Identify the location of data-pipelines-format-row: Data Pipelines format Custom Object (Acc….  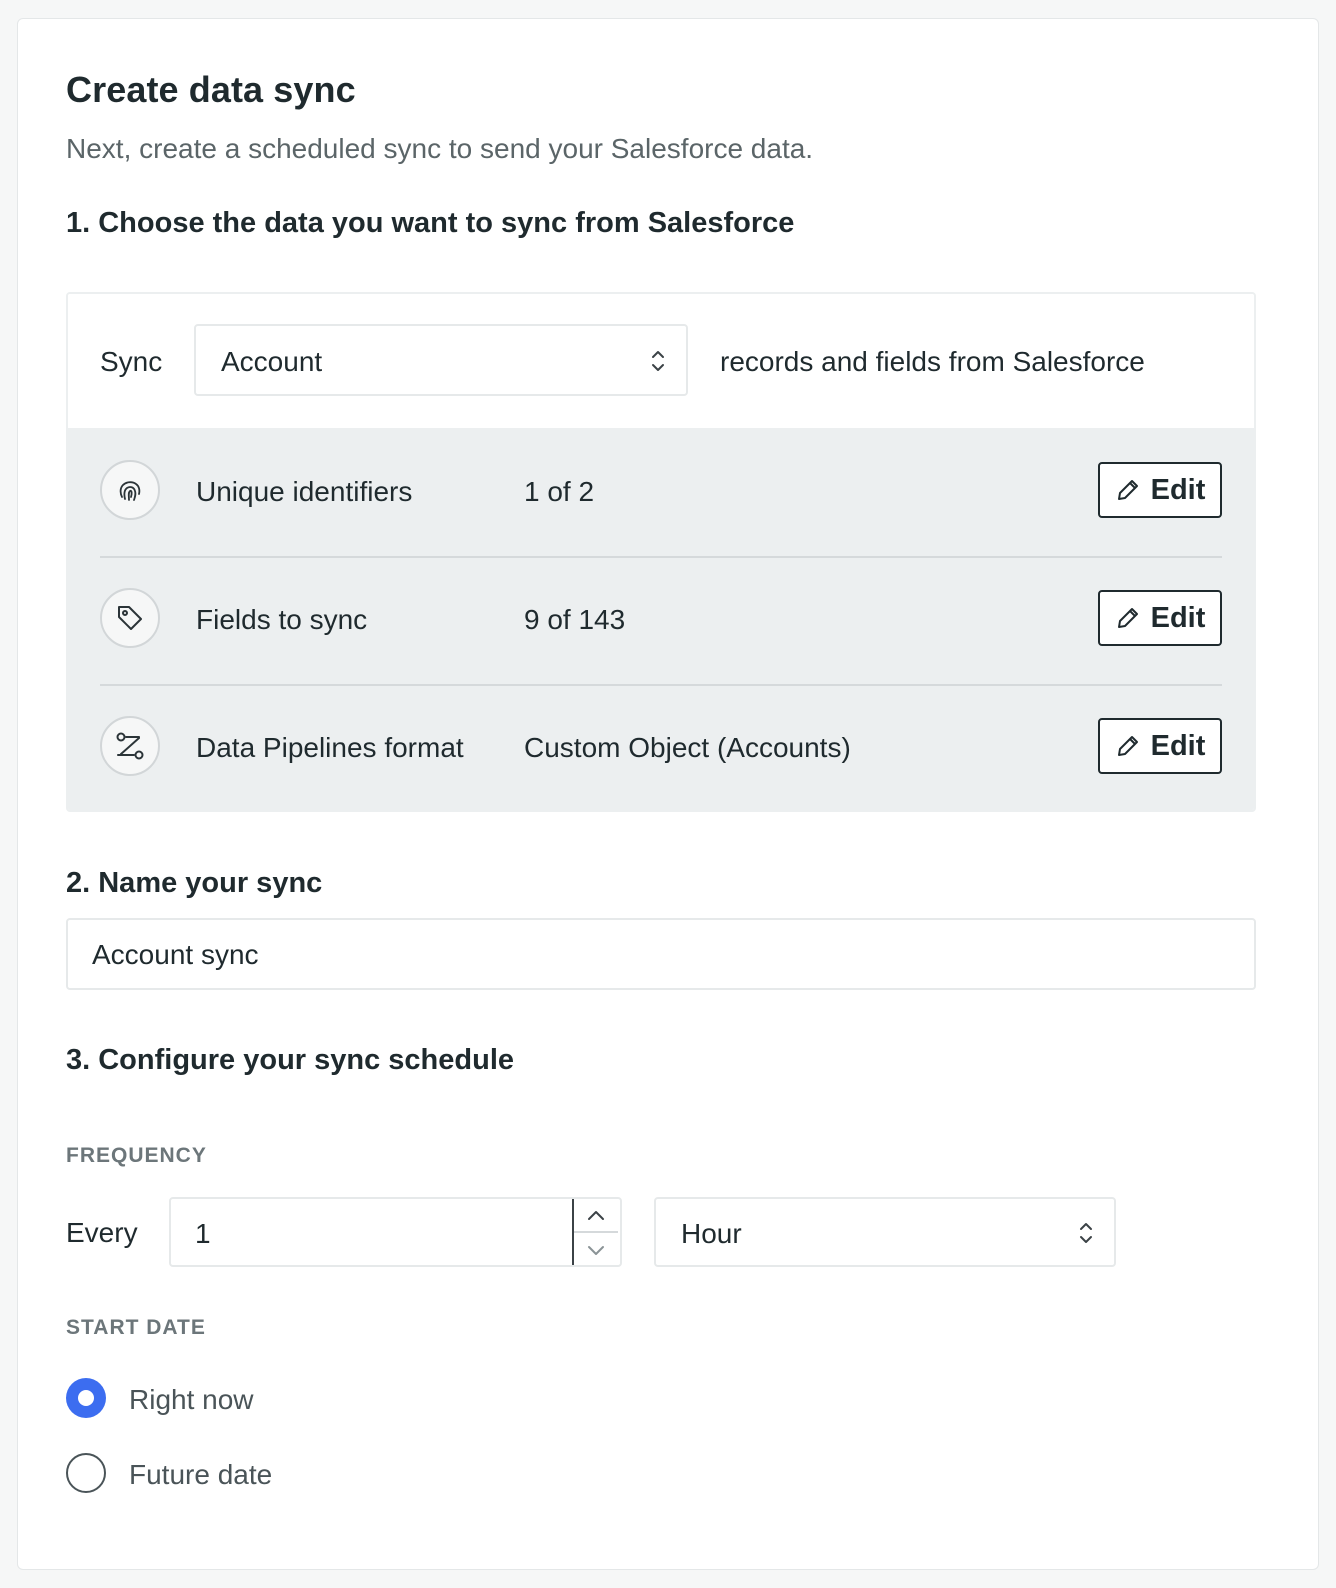
(661, 747).